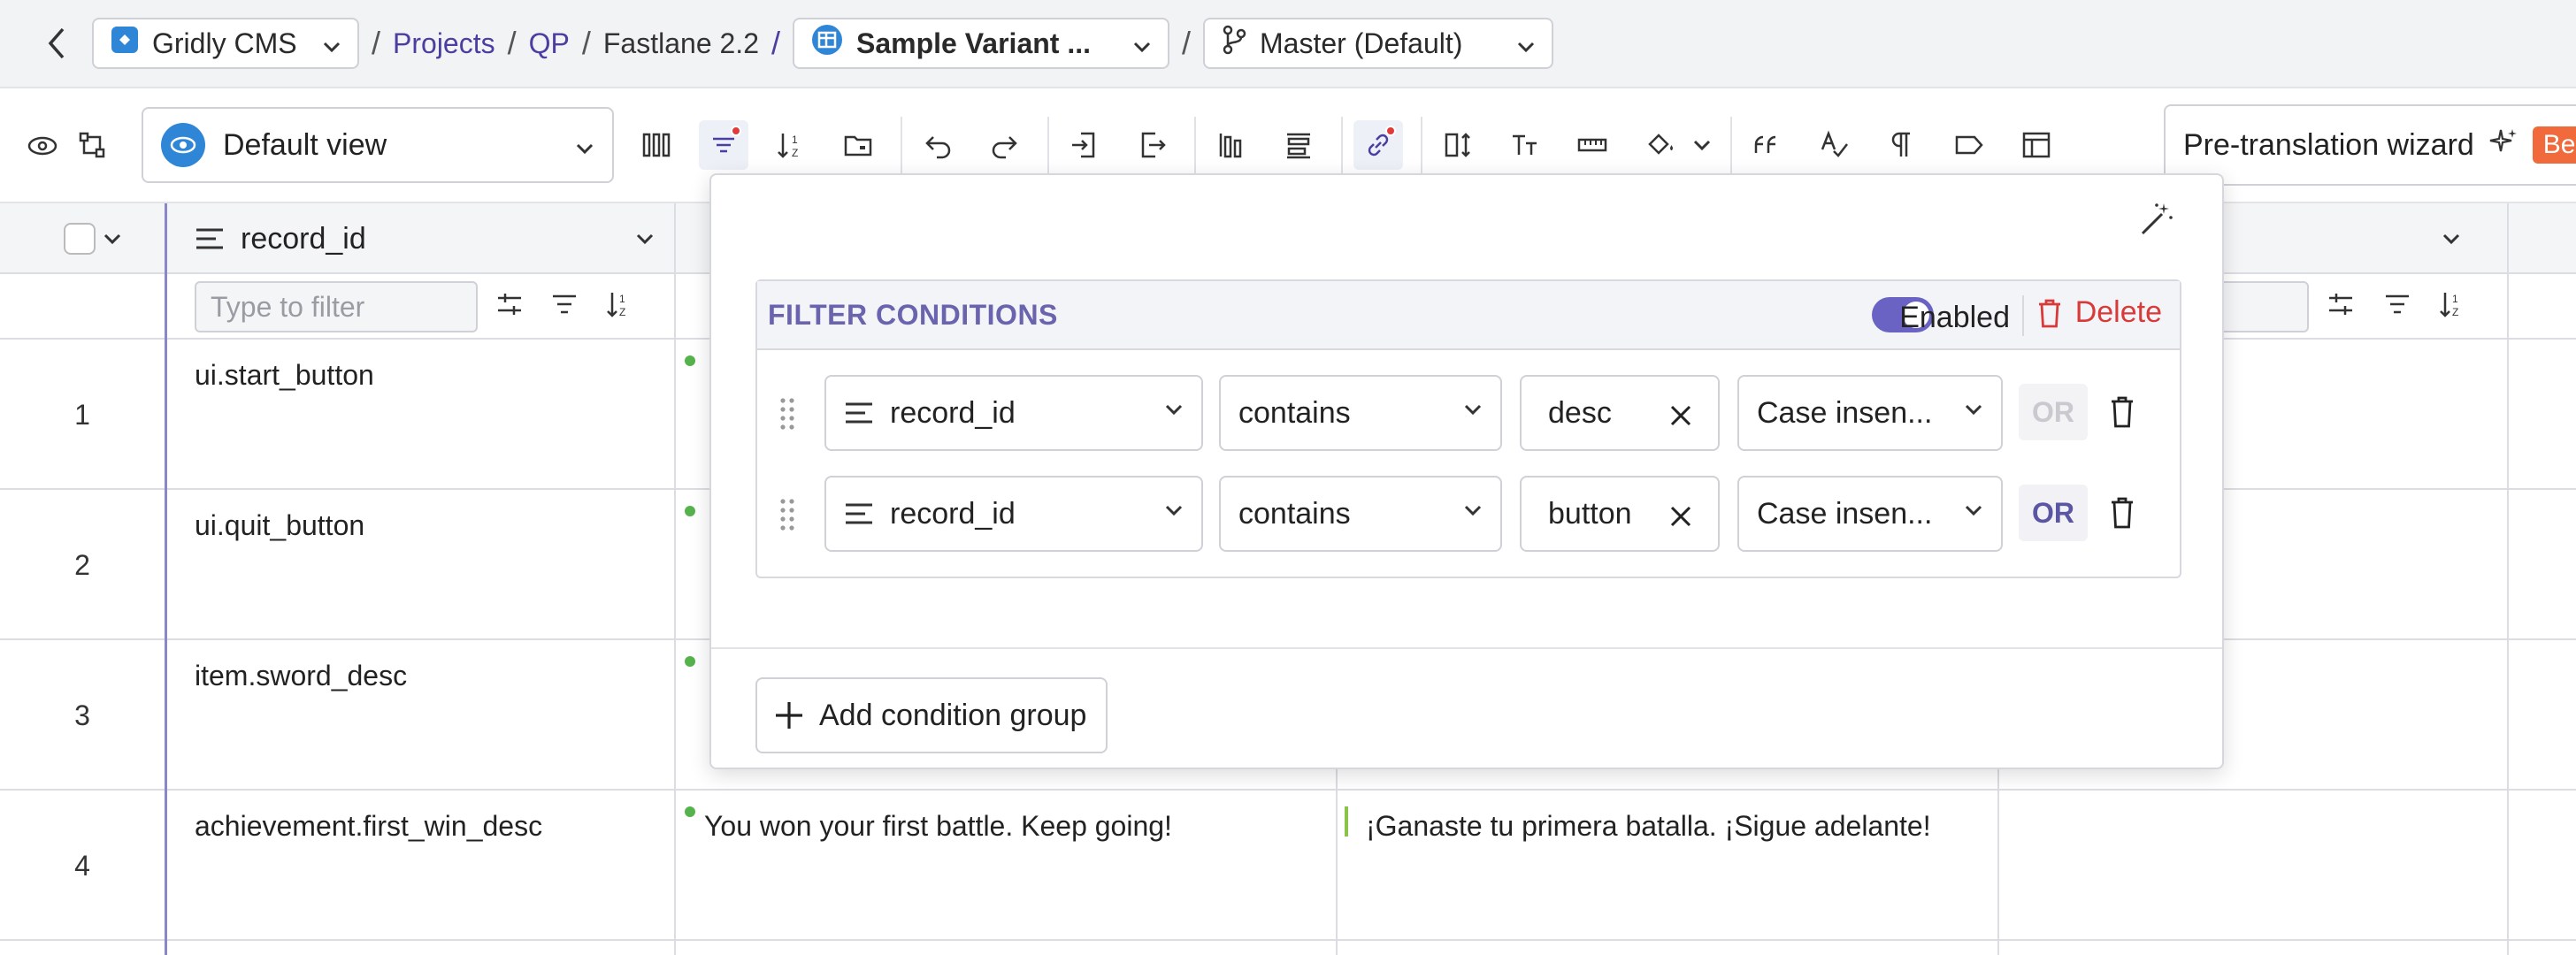 The height and width of the screenshot is (955, 2576). I want to click on ruler-icon, so click(1592, 145).